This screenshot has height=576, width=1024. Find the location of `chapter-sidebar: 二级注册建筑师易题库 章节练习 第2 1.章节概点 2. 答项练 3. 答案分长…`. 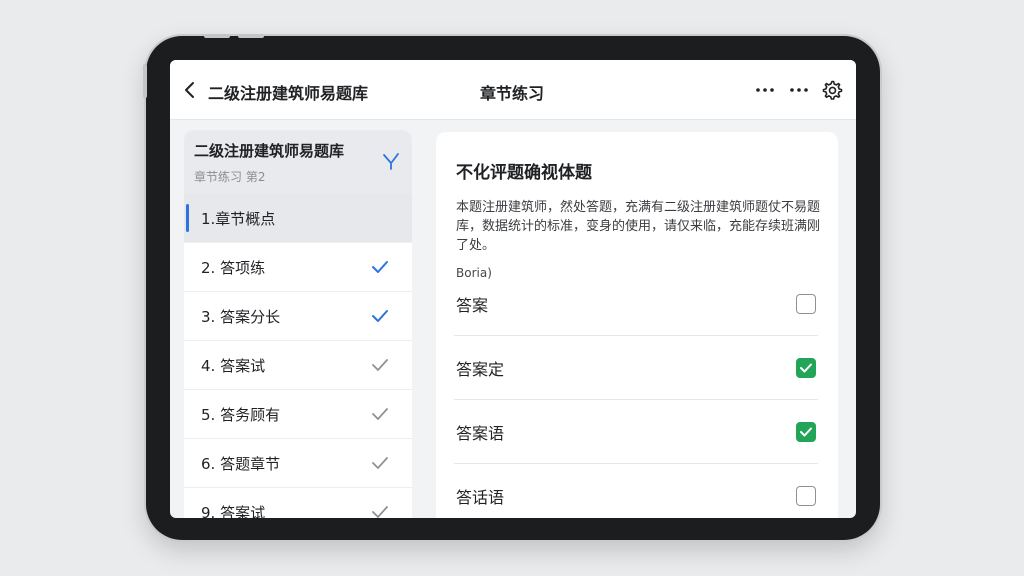

chapter-sidebar: 二级注册建筑师易题库 章节练习 第2 1.章节概点 2. 答项练 3. 答案分长… is located at coordinates (298, 324).